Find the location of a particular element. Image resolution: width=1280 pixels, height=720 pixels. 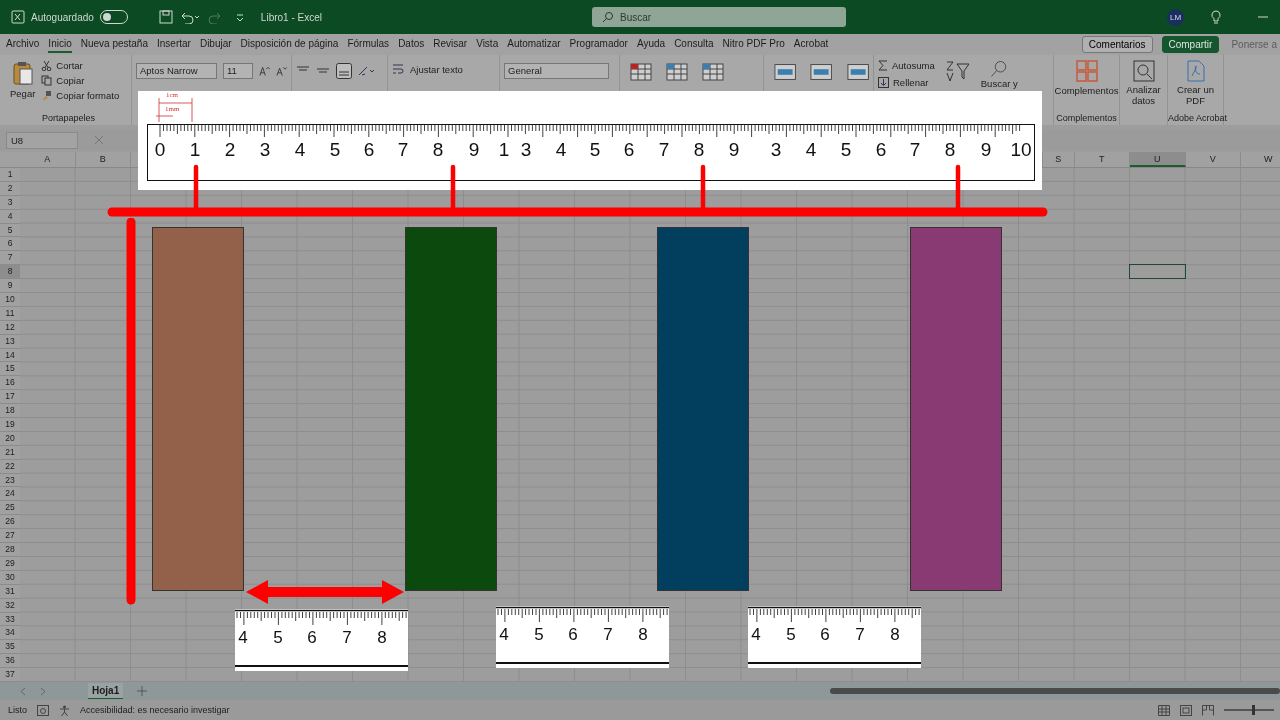

ribbon-tab: Archivo is located at coordinates (23, 44).